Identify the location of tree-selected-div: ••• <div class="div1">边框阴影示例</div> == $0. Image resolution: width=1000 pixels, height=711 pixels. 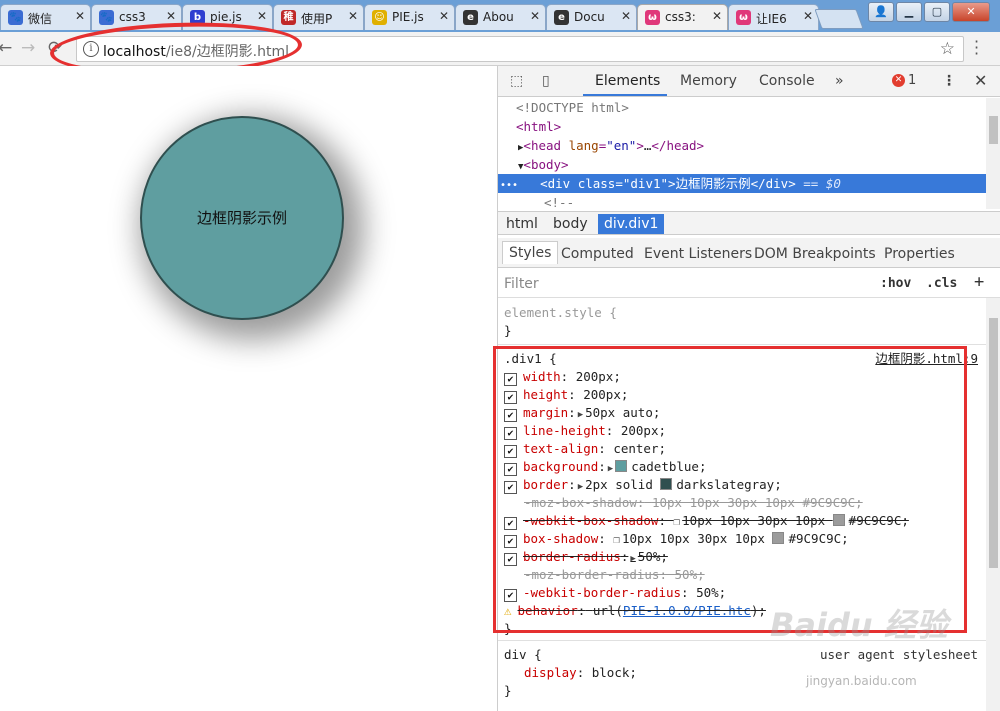
(742, 183).